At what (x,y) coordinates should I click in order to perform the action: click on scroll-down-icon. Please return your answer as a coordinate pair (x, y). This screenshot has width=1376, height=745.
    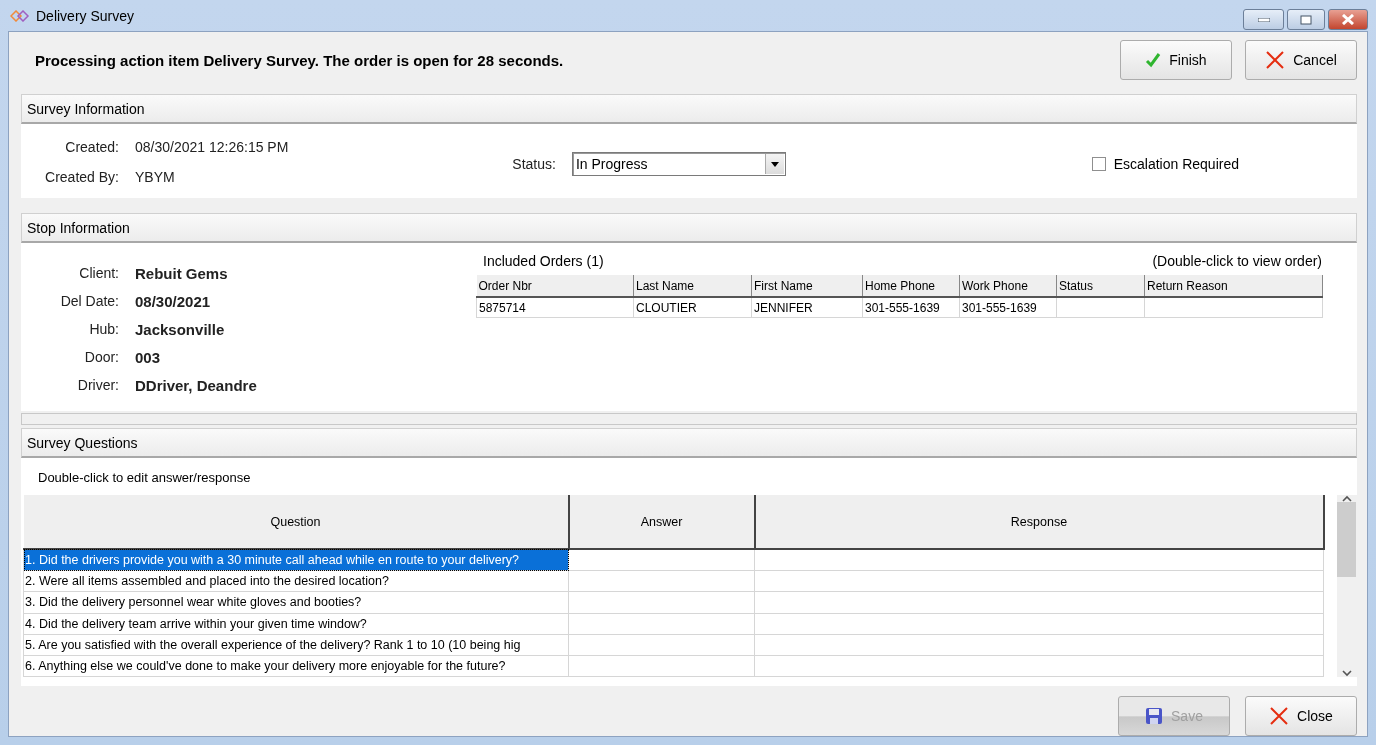
    Looking at the image, I should click on (1346, 673).